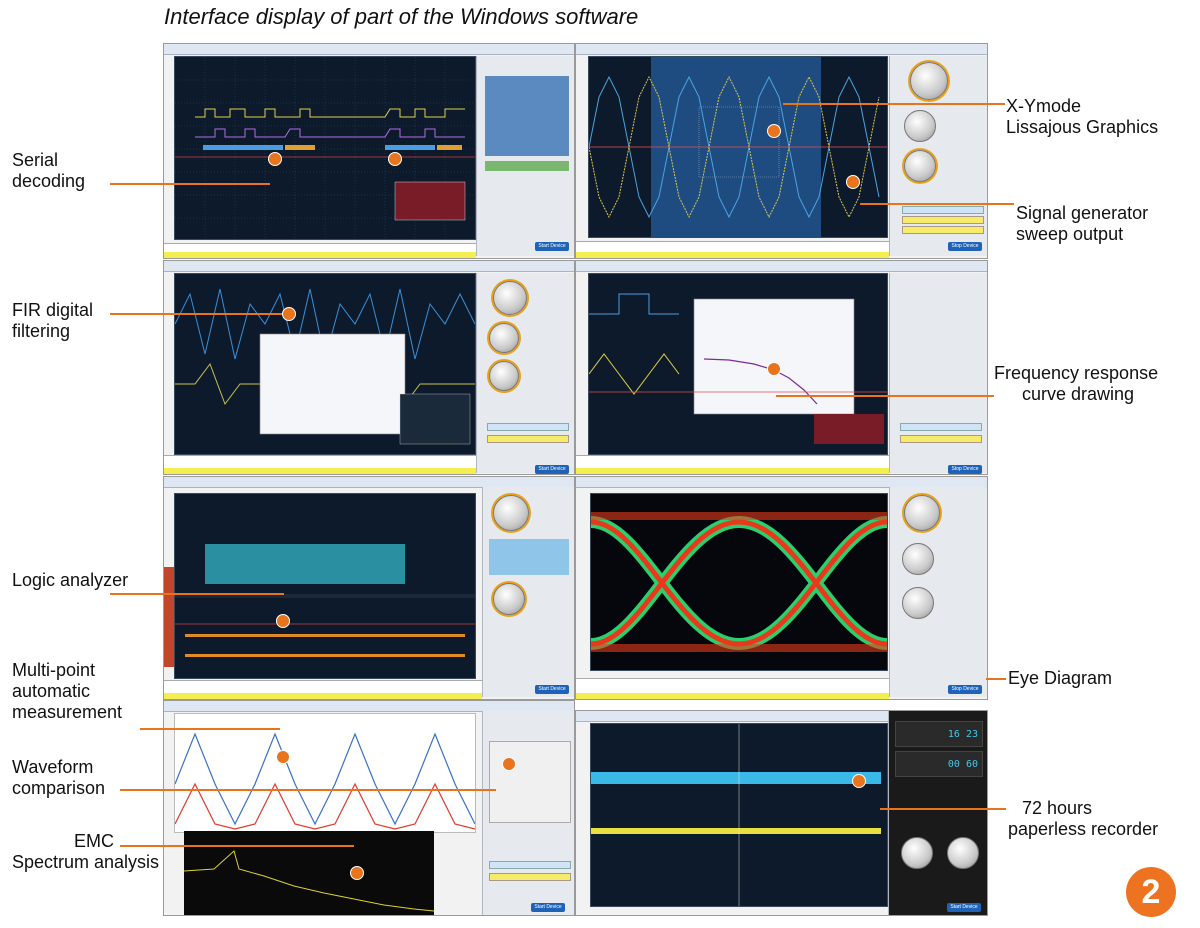  Describe the element at coordinates (330, 133) in the screenshot. I see `serial-waveform-purple` at that location.